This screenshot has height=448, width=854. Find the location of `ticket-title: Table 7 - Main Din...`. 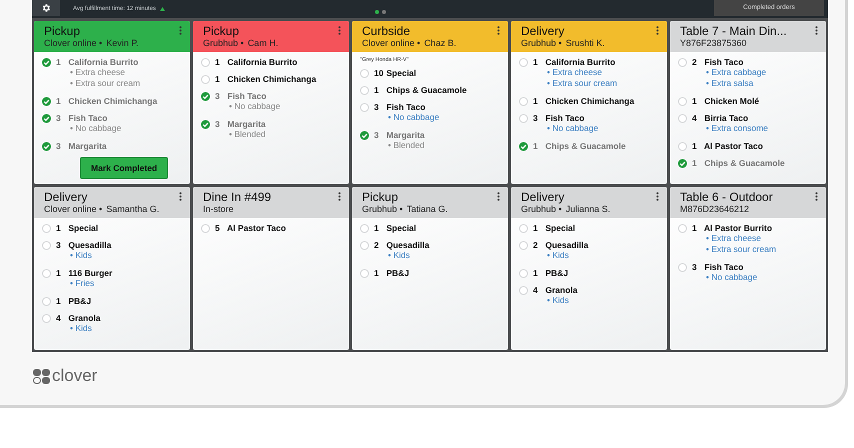

ticket-title: Table 7 - Main Din... is located at coordinates (733, 31).